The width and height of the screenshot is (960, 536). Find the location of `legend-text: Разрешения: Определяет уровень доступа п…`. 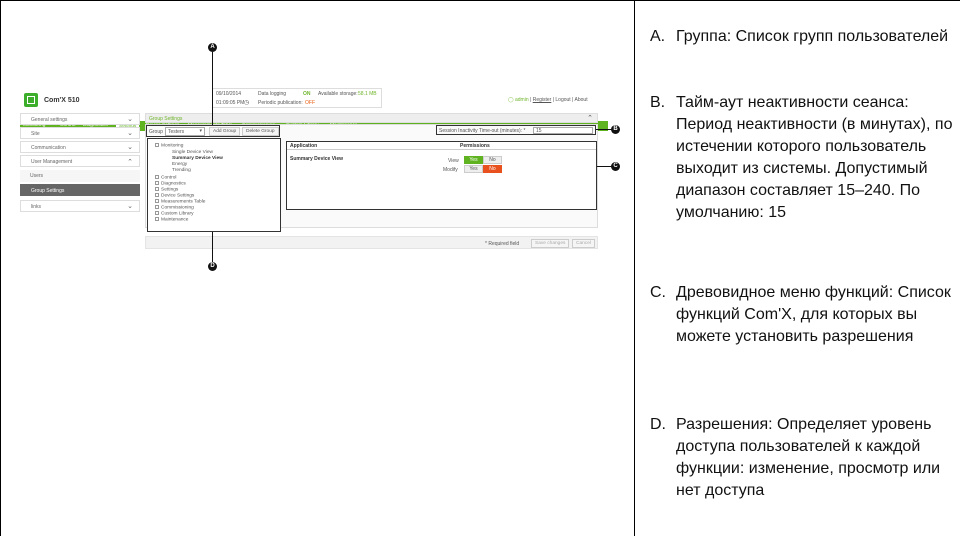

legend-text: Разрешения: Определяет уровень доступа п… is located at coordinates (808, 457).